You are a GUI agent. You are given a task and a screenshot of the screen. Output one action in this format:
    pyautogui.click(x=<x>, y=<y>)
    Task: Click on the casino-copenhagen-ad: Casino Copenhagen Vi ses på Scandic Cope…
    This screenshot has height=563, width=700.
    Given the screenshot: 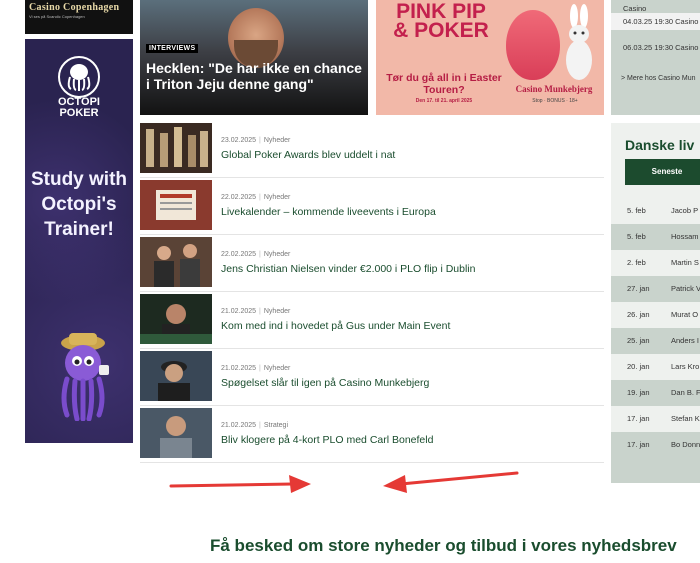 What is the action you would take?
    pyautogui.click(x=79, y=17)
    